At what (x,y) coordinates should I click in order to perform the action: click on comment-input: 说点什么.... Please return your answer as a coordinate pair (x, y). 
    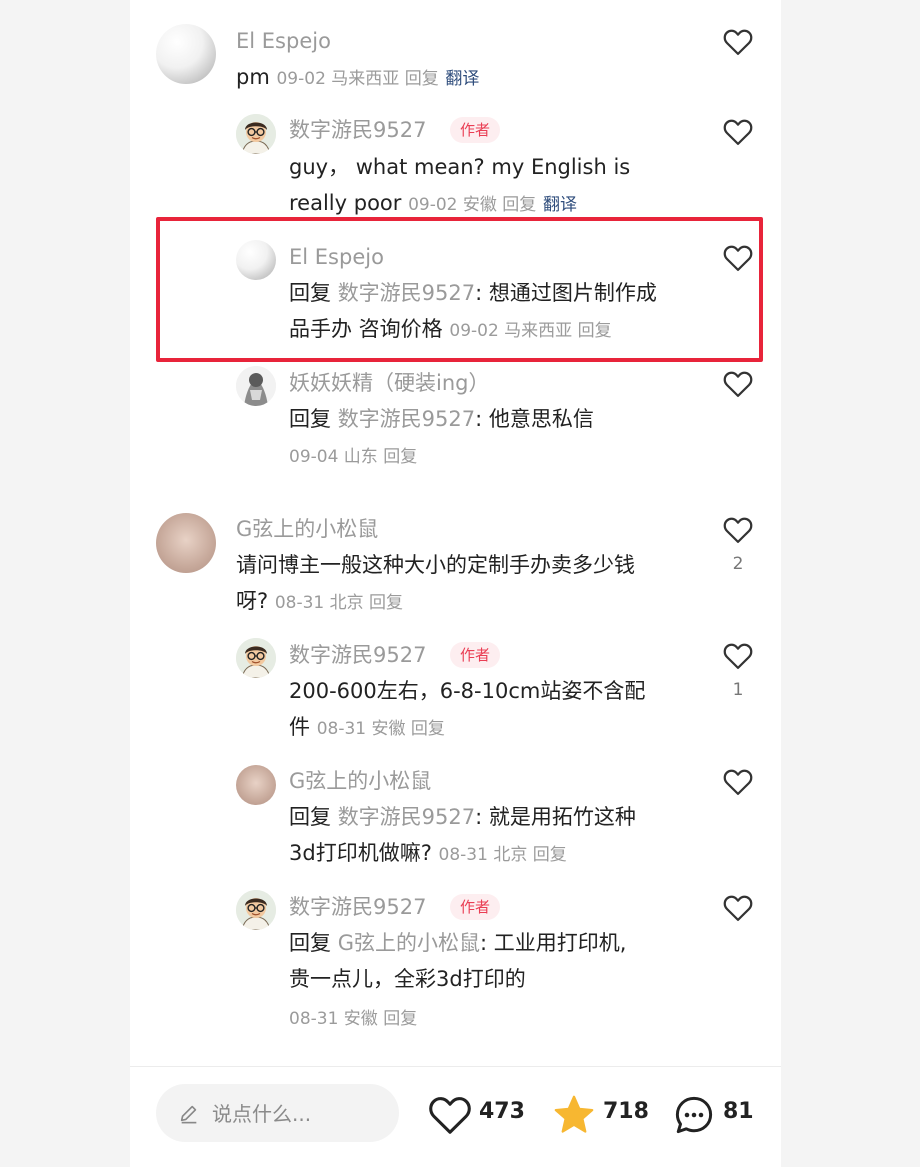
    Looking at the image, I should click on (277, 1113).